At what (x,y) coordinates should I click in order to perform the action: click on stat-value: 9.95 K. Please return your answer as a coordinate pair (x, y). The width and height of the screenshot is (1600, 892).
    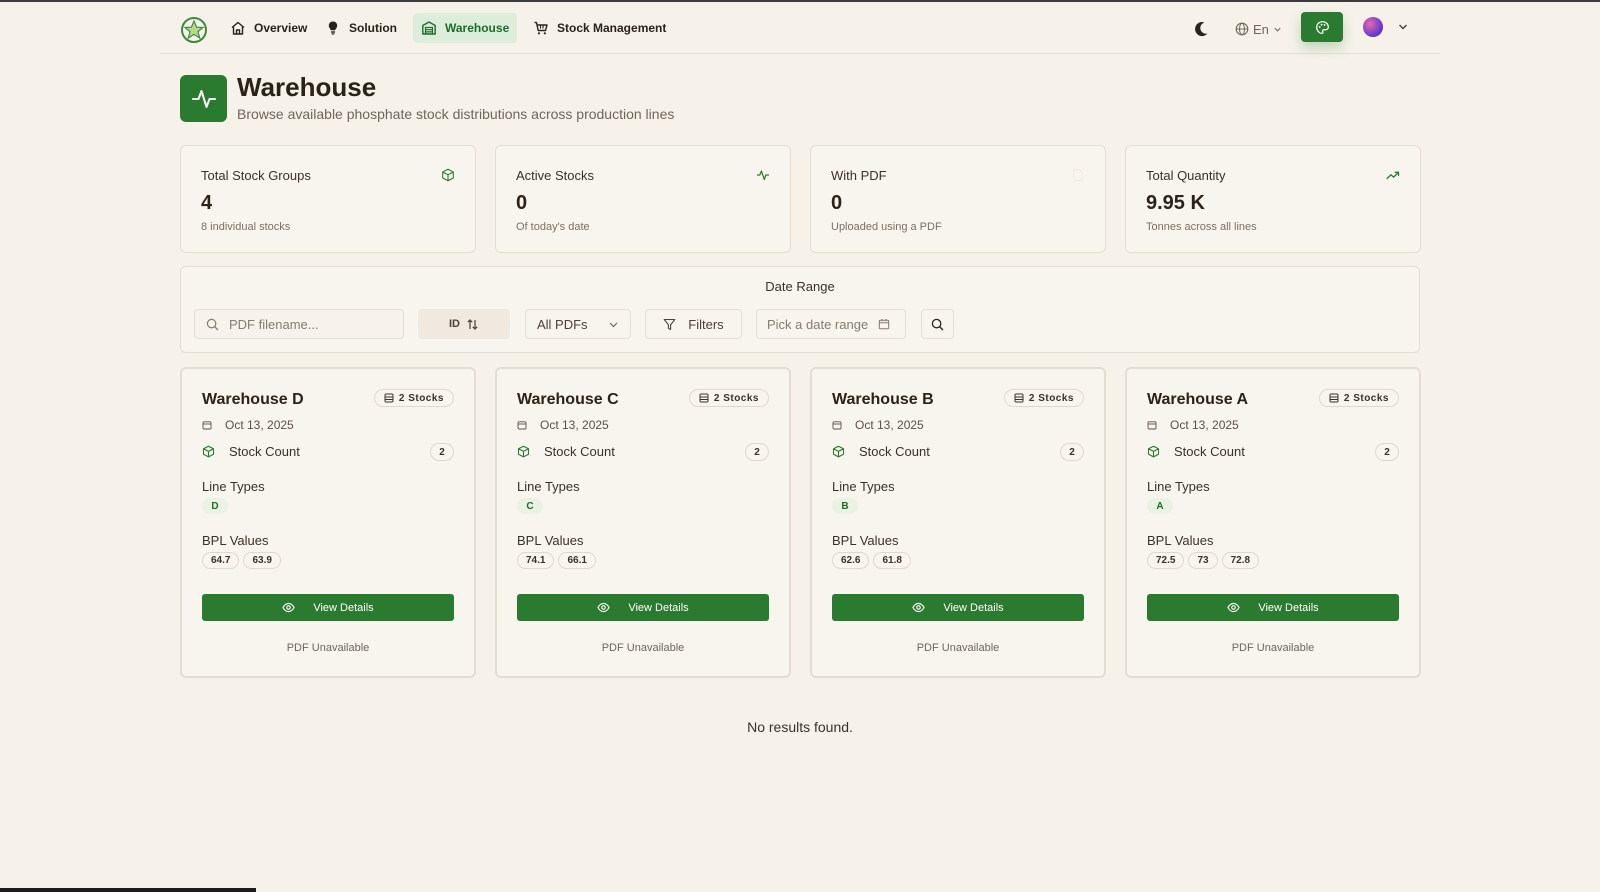
    Looking at the image, I should click on (1175, 203).